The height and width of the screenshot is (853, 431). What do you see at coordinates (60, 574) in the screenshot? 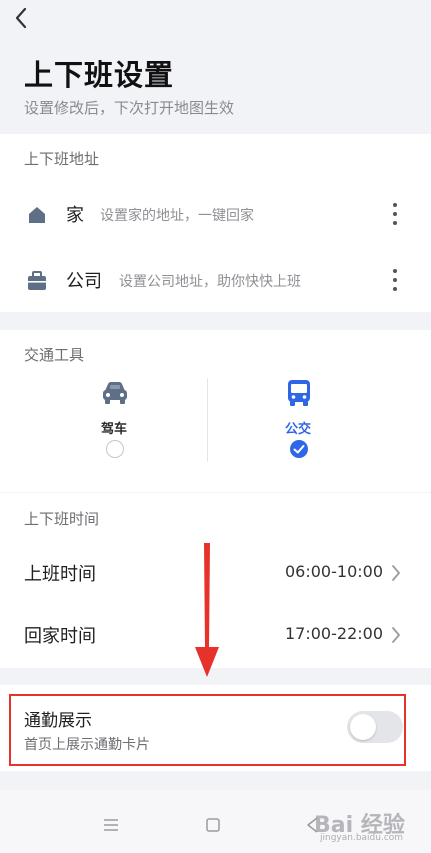
I see `departure-time-label: 上班时间` at bounding box center [60, 574].